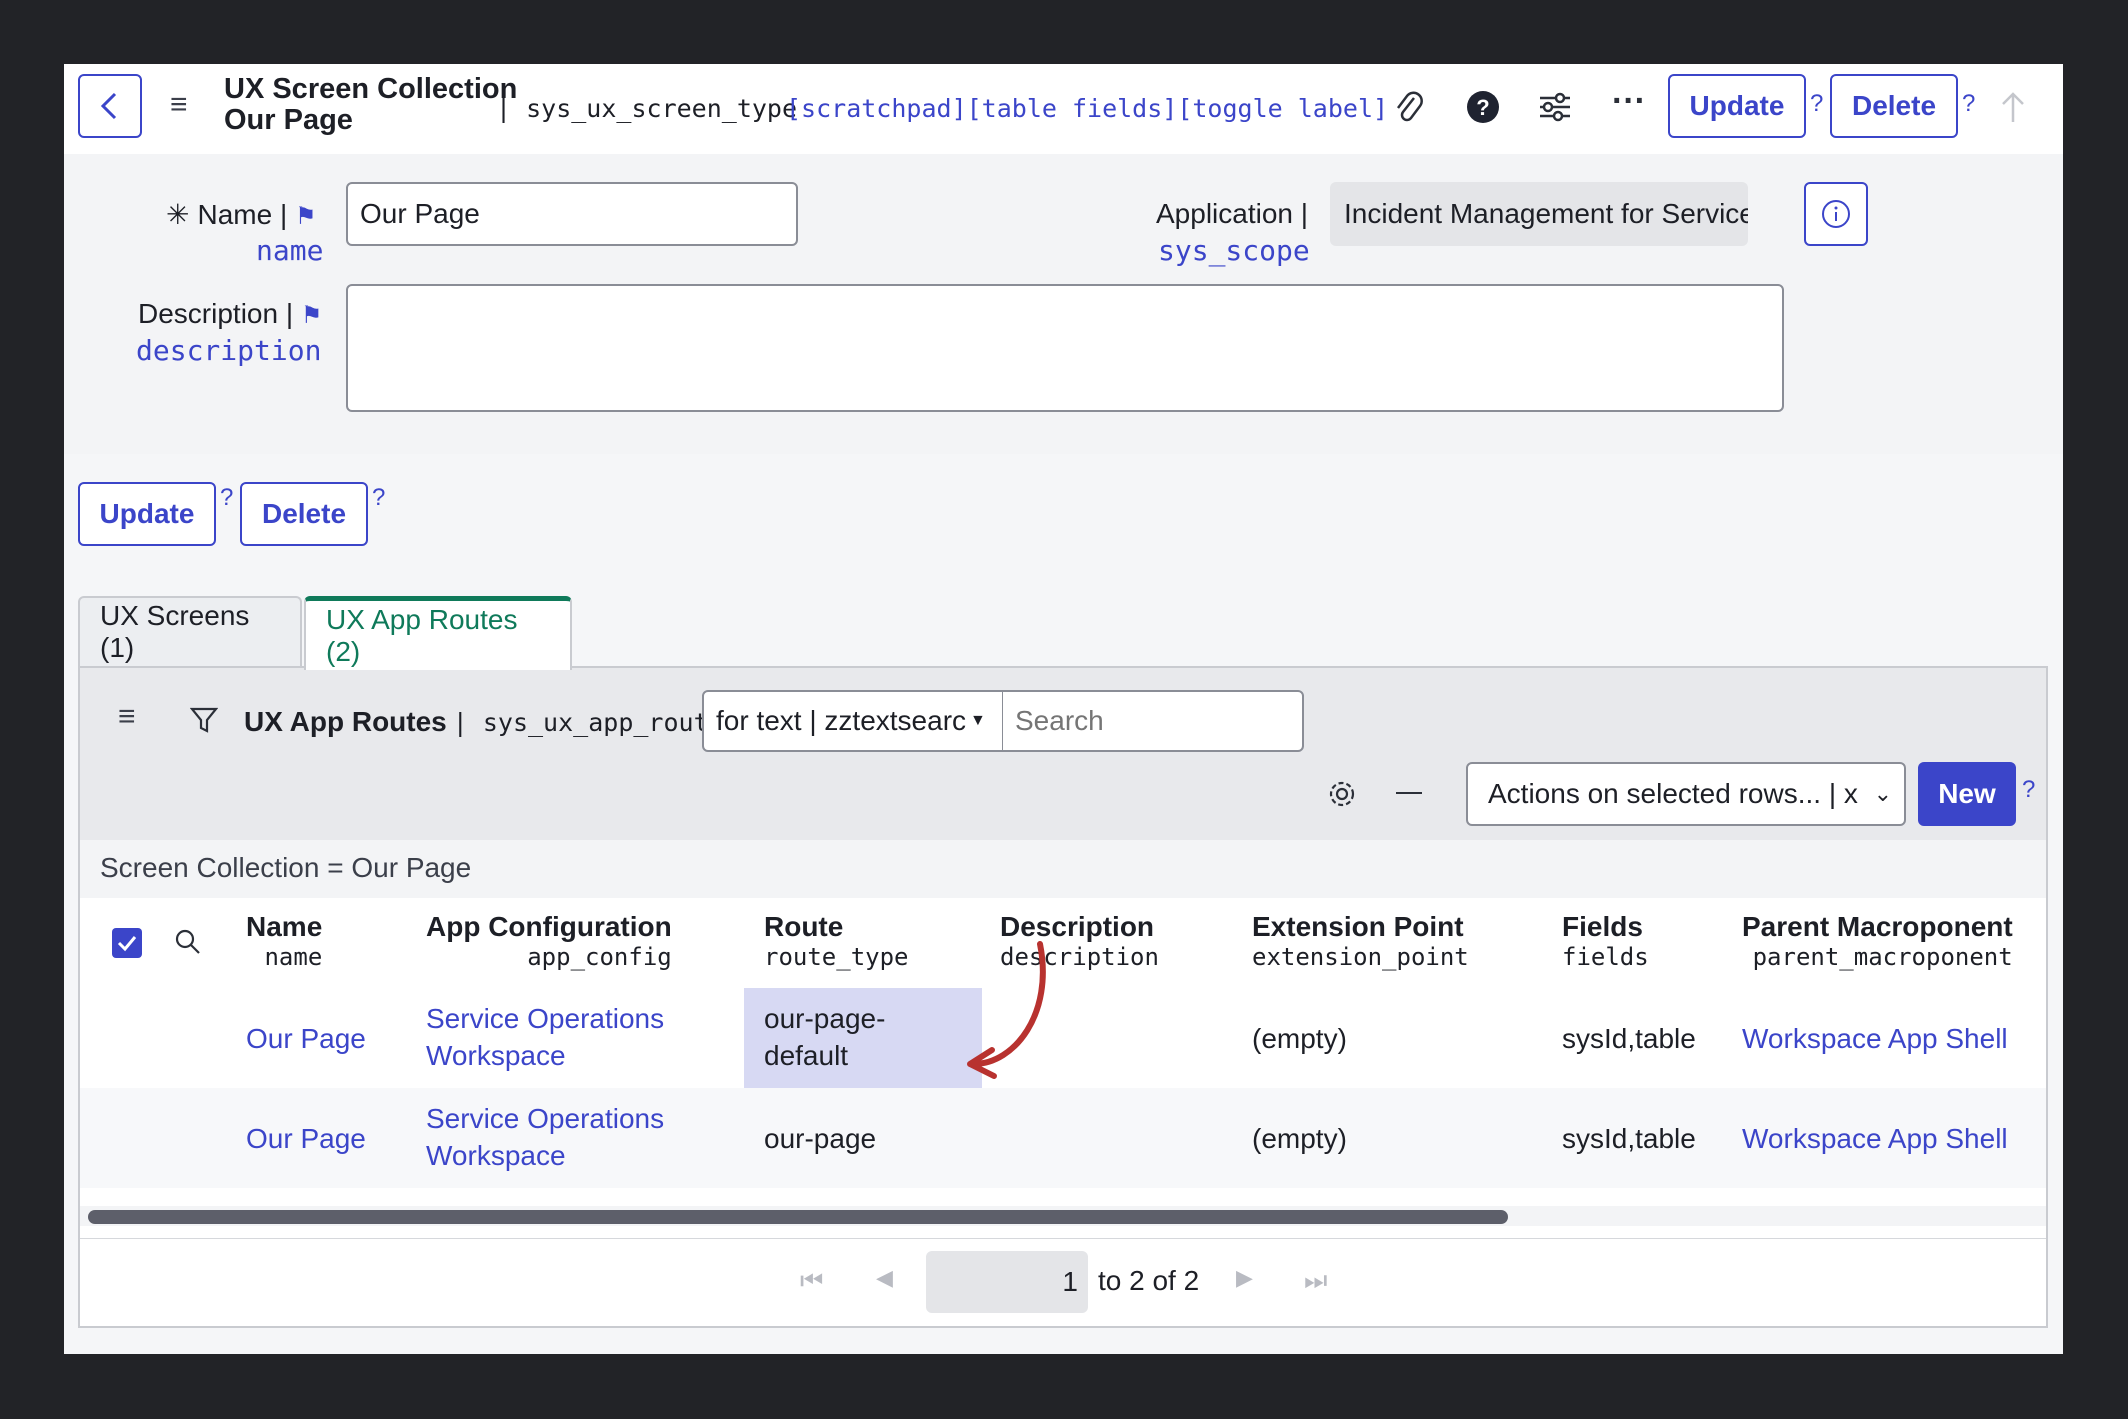 The width and height of the screenshot is (2128, 1419). Describe the element at coordinates (820, 1138) in the screenshot. I see `row-route: our-page` at that location.